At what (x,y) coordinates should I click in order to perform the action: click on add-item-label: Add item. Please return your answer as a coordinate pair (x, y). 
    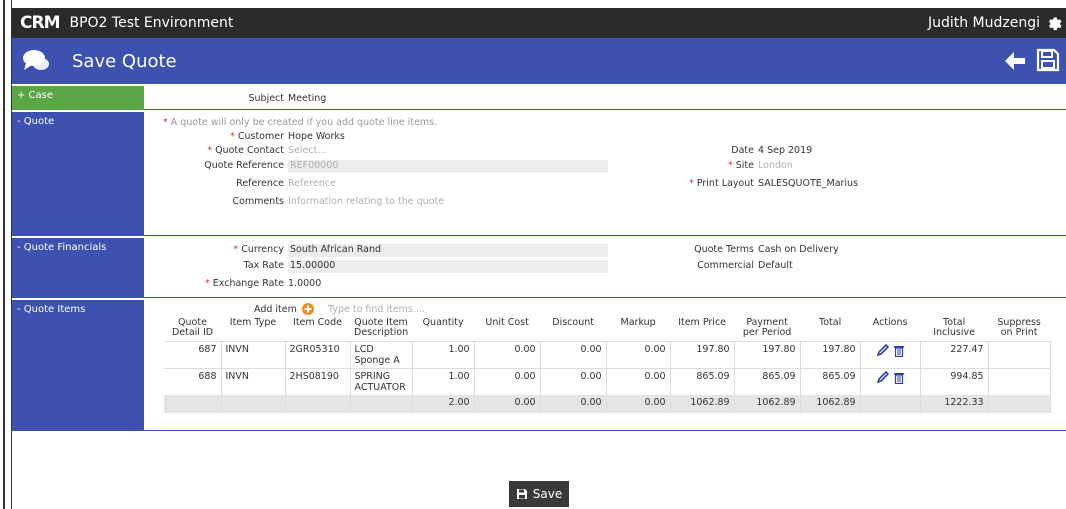
    Looking at the image, I should click on (275, 309).